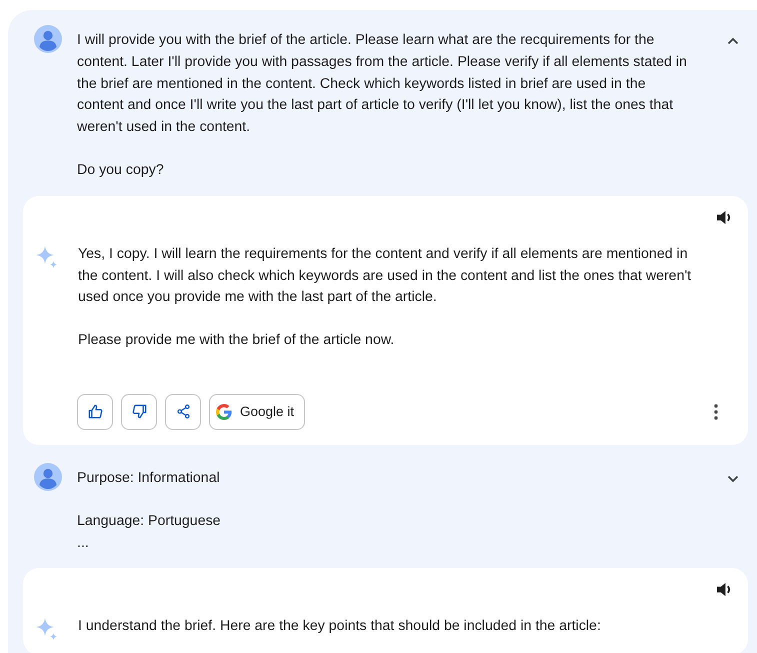 This screenshot has height=653, width=757. I want to click on more-options-icon, so click(716, 412).